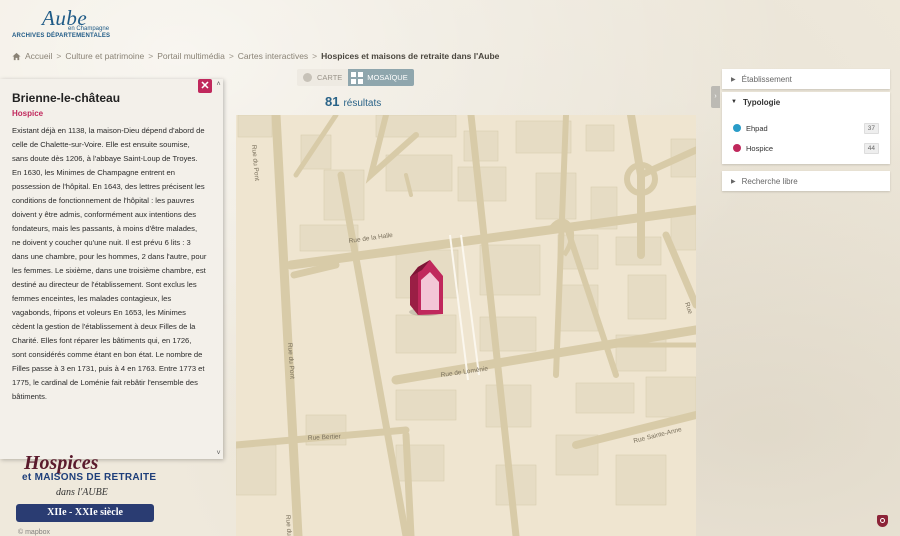 The image size is (900, 536). I want to click on logo-archives: ARCHIVES DÉPARTEMENTALES, so click(61, 36).